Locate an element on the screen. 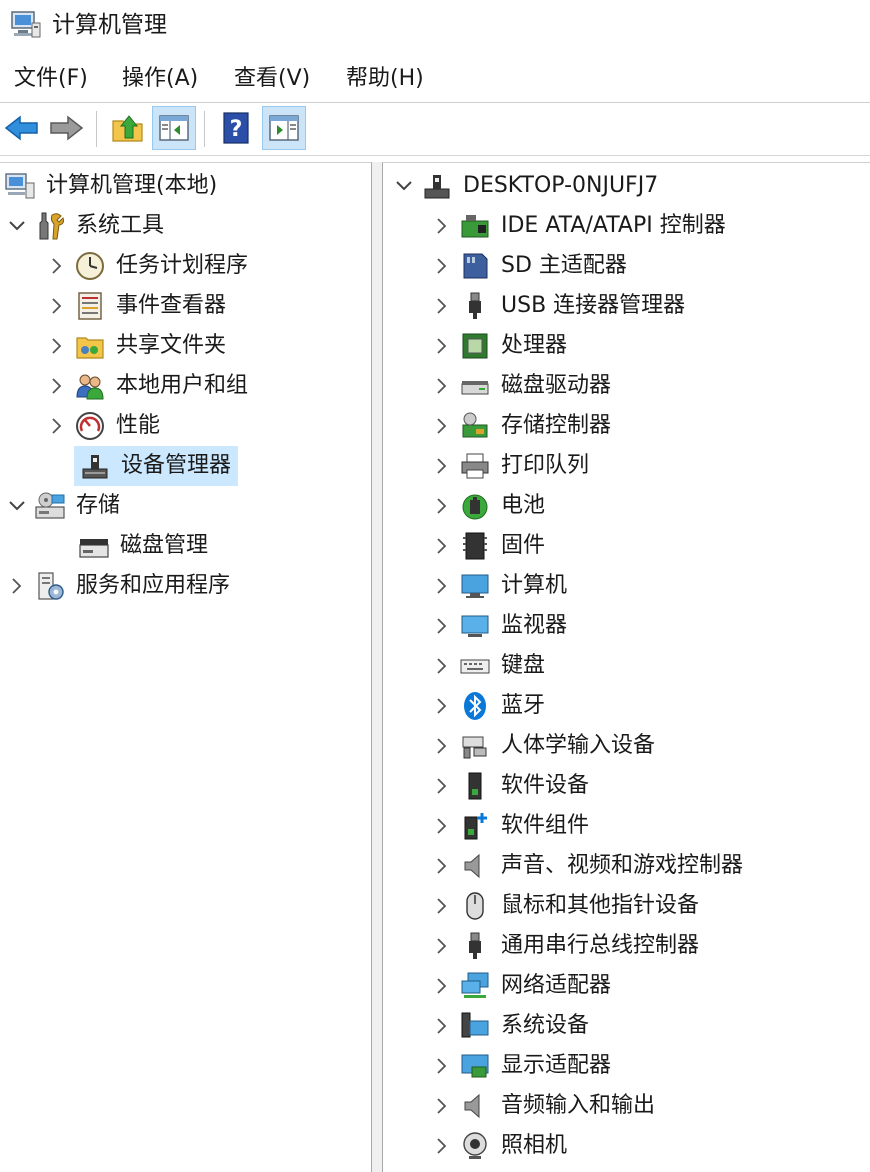  device-category-item: 显示适配器 is located at coordinates (522, 1066).